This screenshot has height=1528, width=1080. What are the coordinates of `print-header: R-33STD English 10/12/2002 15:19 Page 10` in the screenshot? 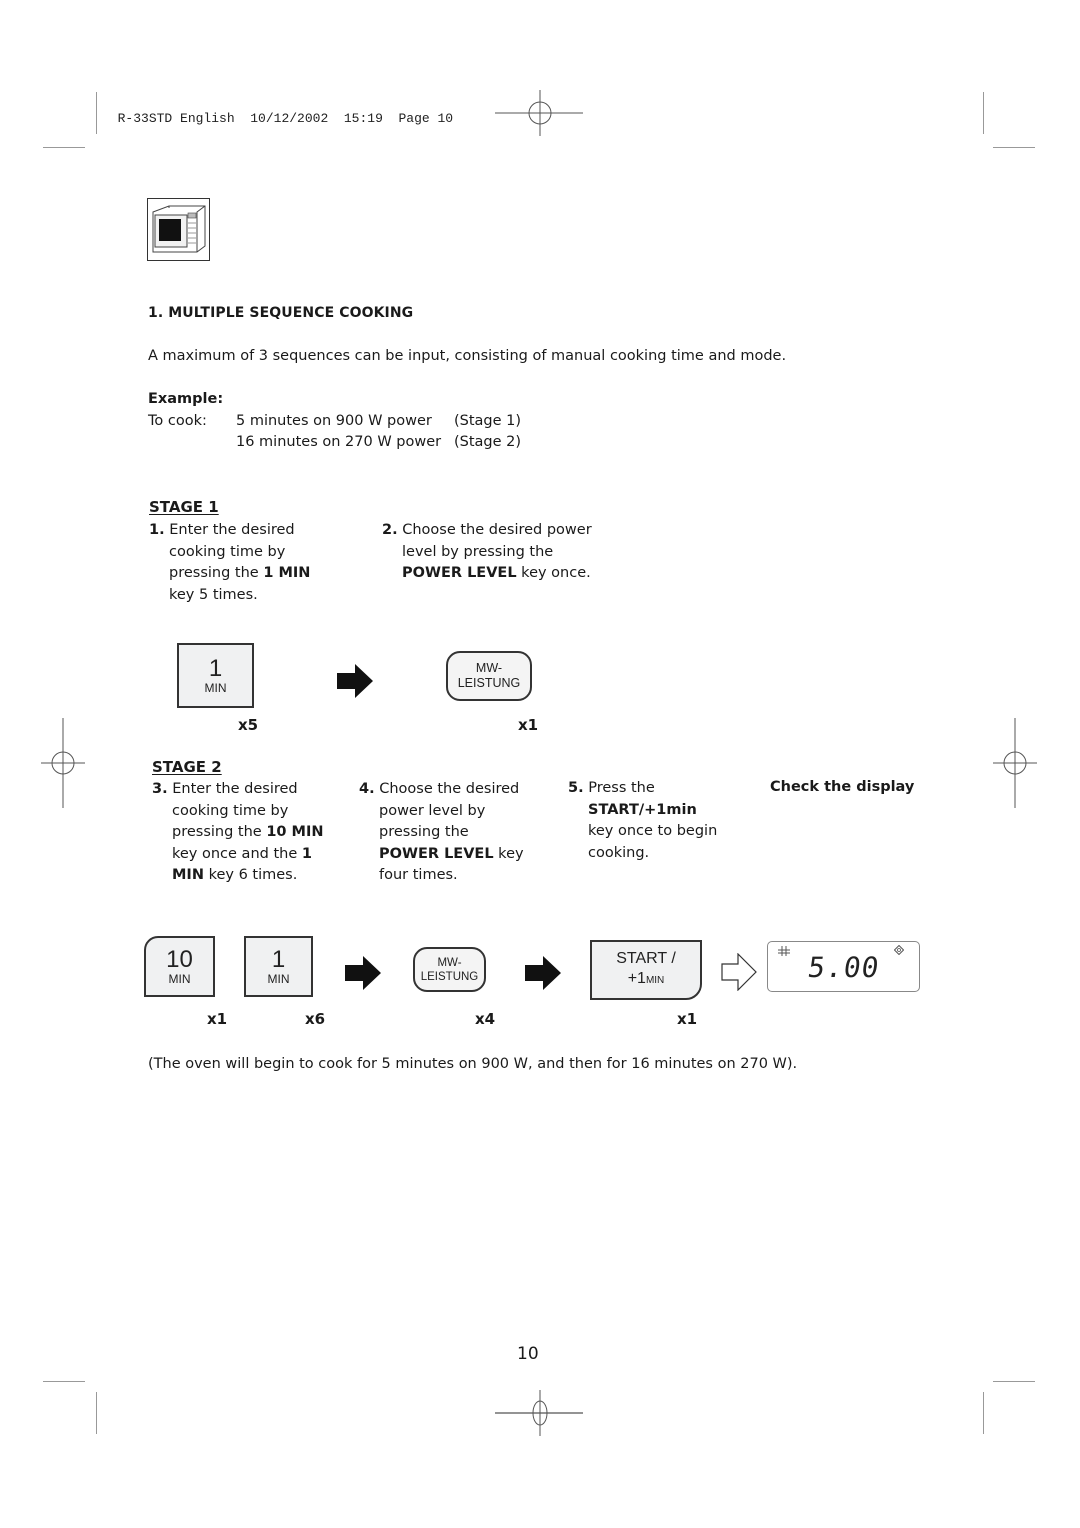 It's located at (278, 111).